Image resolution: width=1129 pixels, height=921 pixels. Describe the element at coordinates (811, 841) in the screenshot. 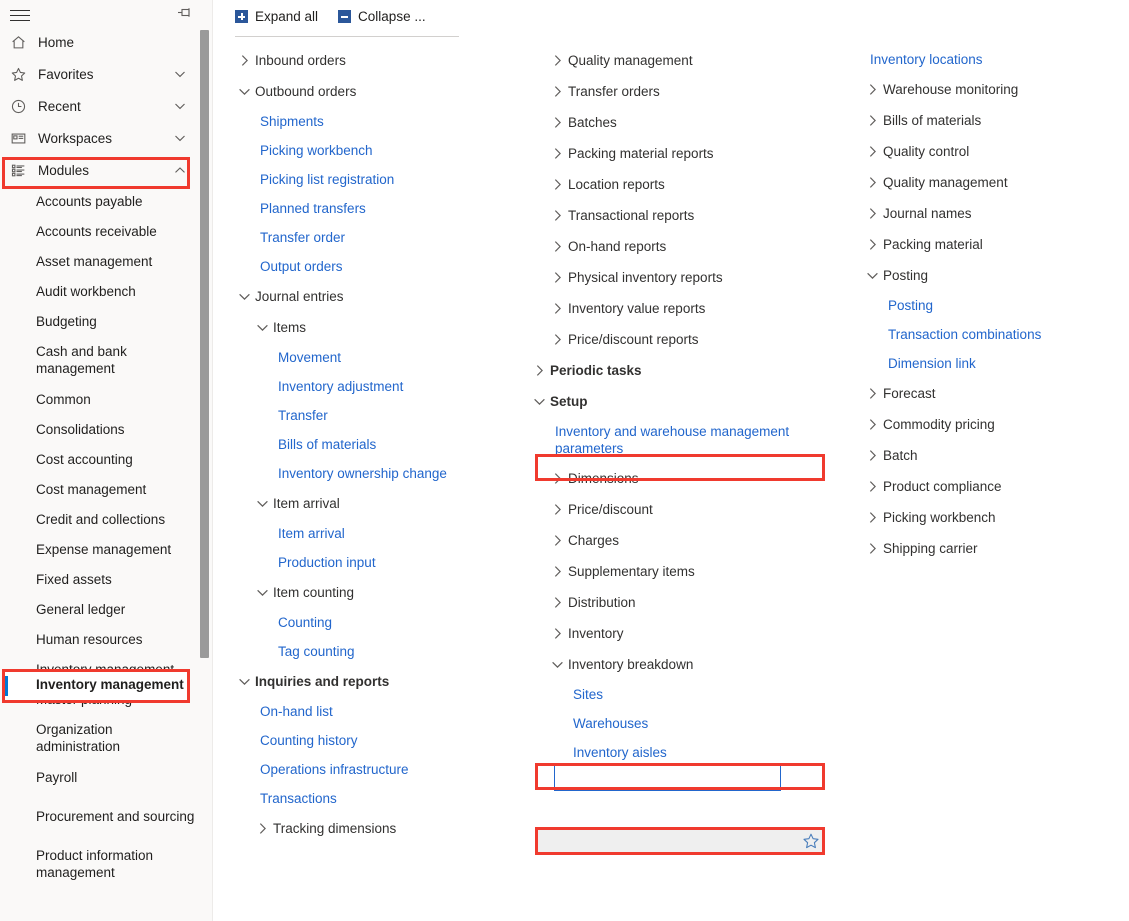

I see `favorite-star-icon` at that location.